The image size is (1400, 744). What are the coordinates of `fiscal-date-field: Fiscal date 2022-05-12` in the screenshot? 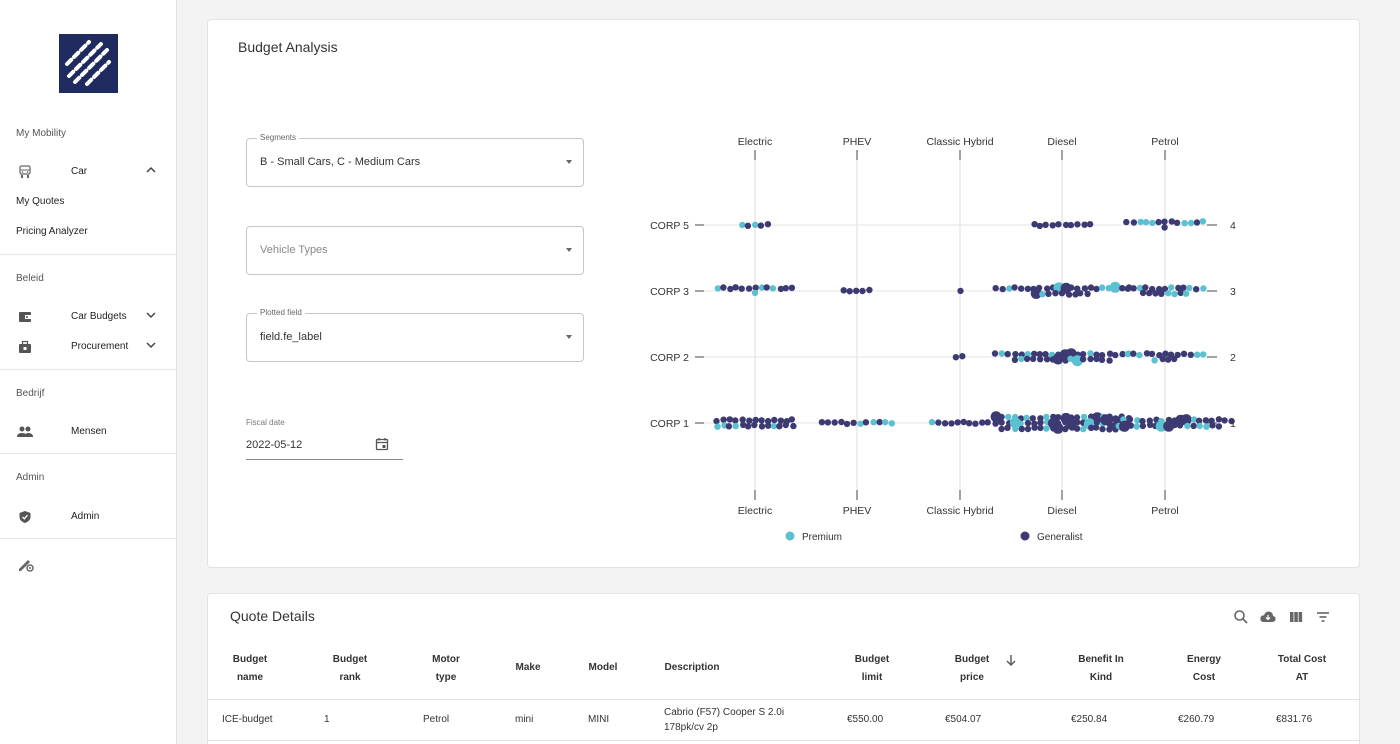 It's located at (324, 439).